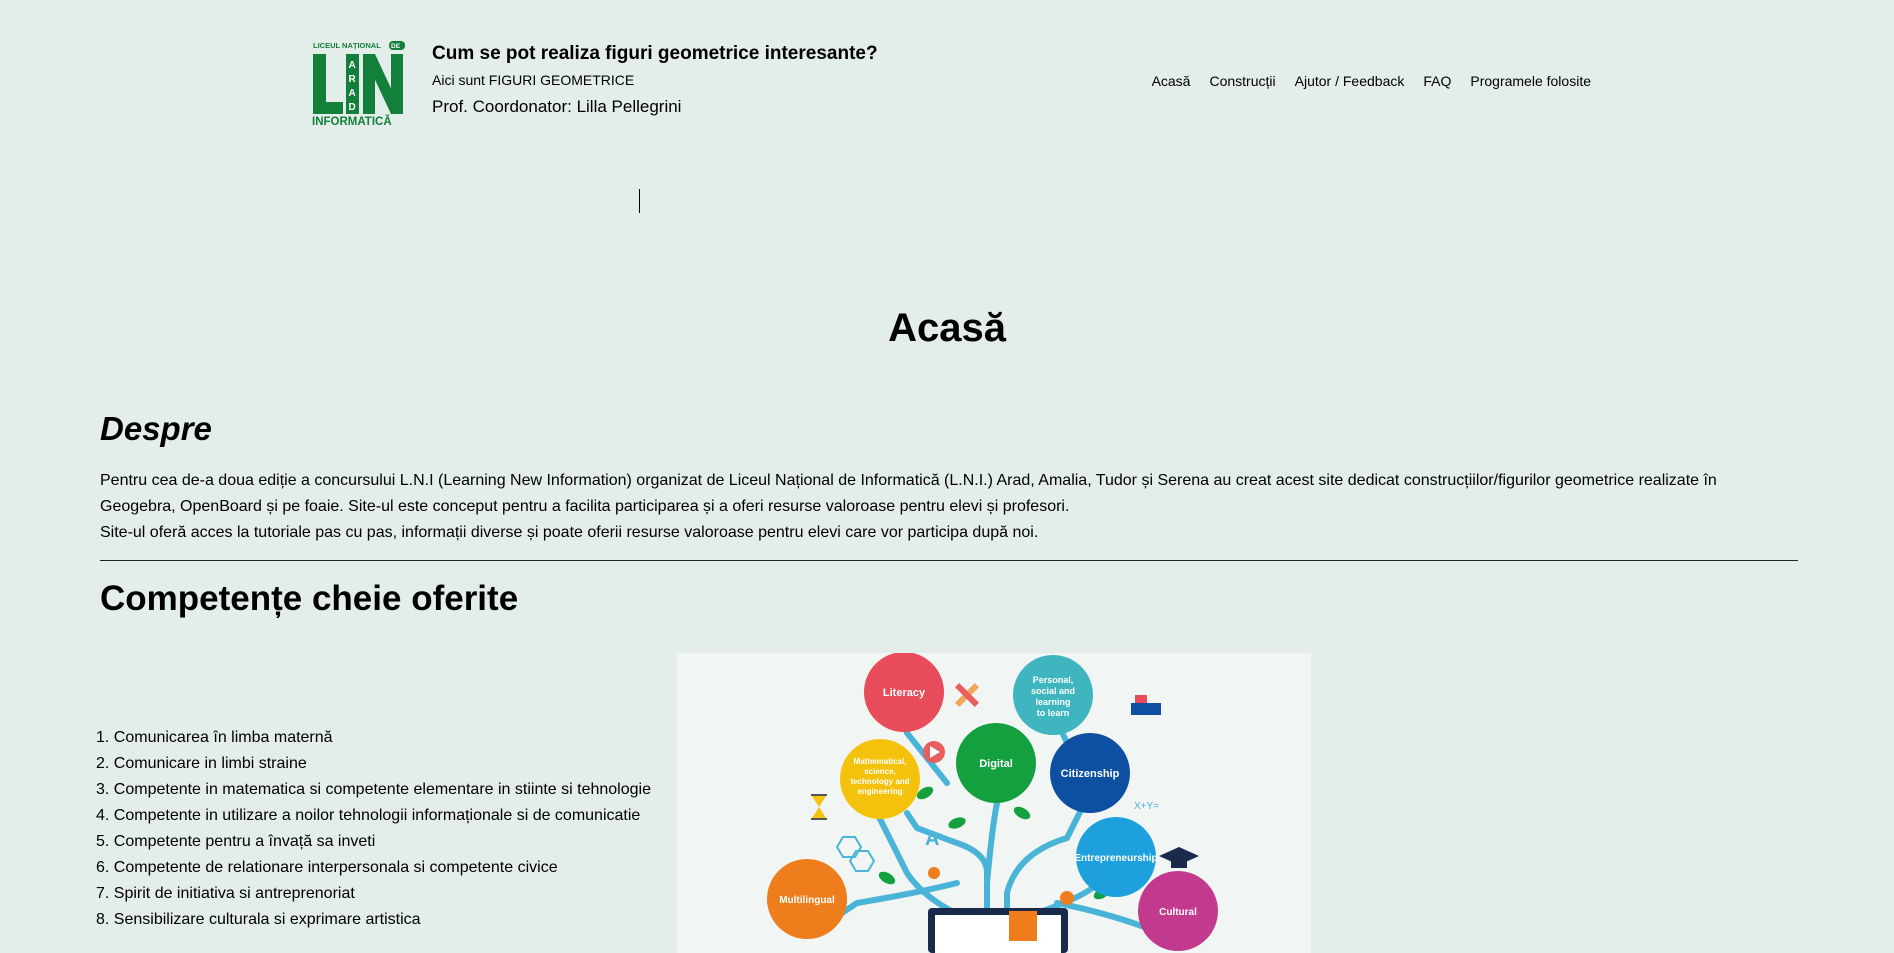  What do you see at coordinates (807, 900) in the screenshot?
I see `bubble-label: Multilingual` at bounding box center [807, 900].